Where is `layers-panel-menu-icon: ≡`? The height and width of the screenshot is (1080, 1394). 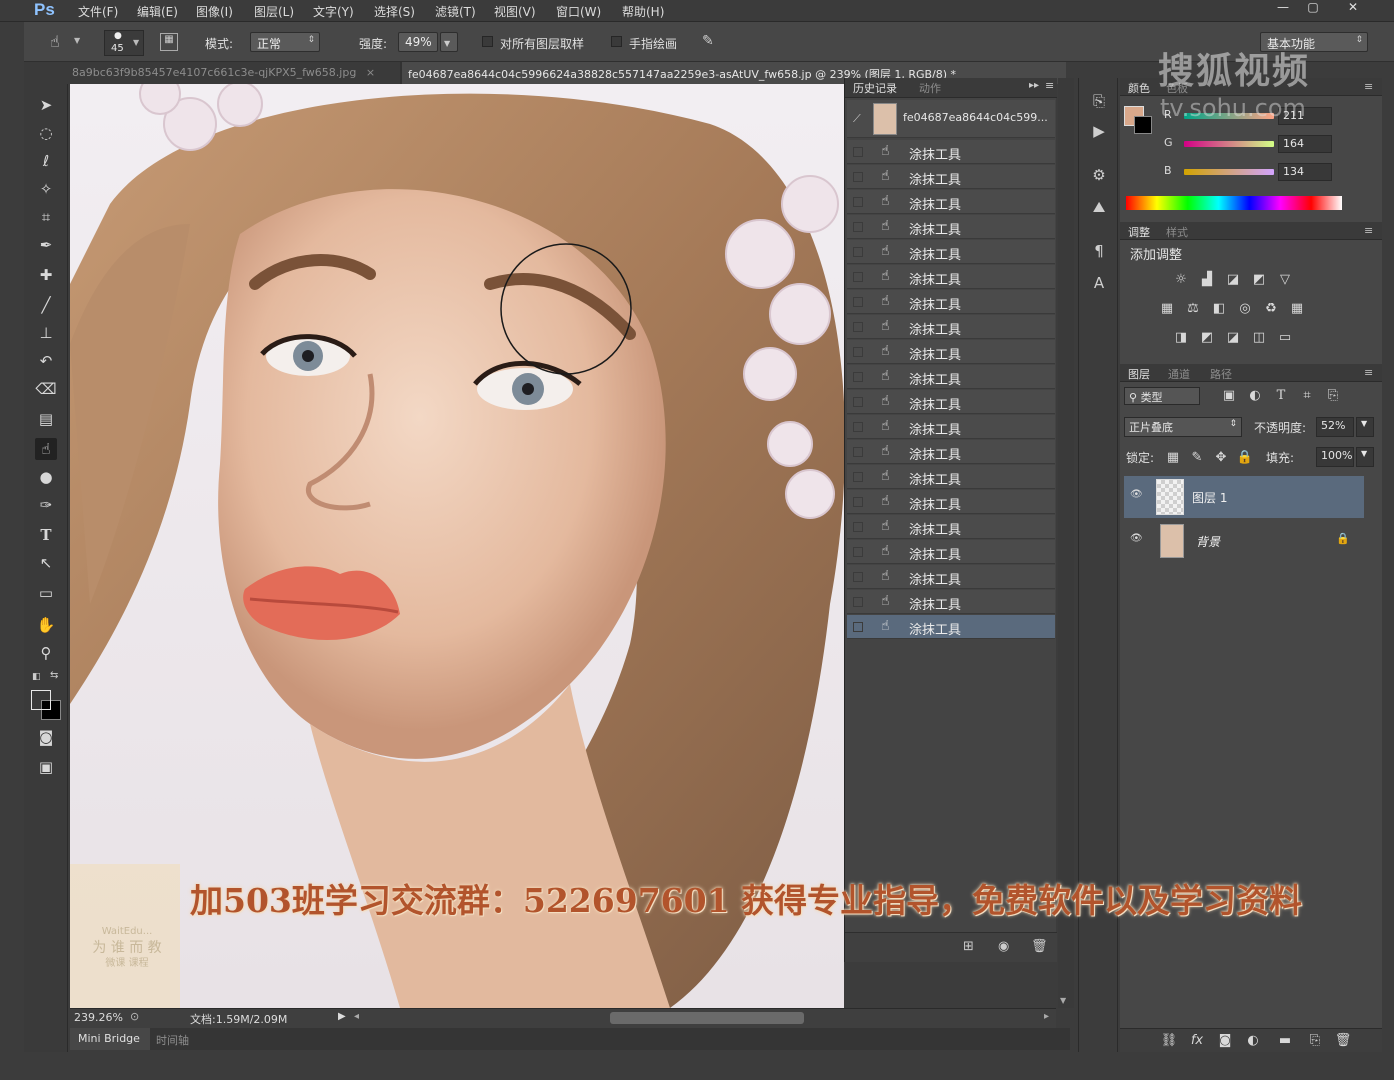
layers-panel-menu-icon: ≡ is located at coordinates (1368, 372).